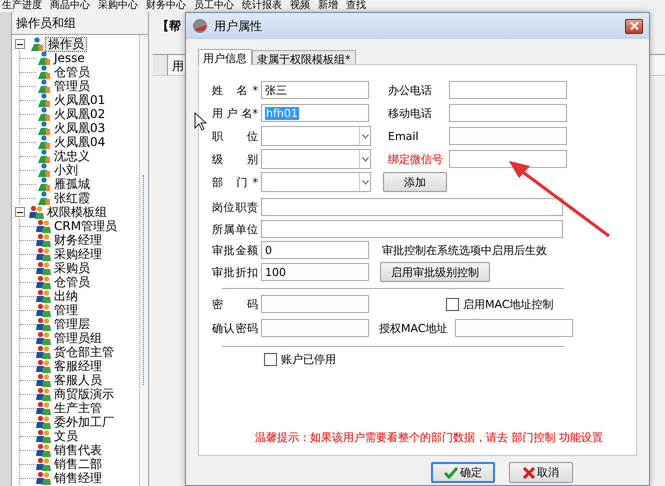  Describe the element at coordinates (464, 250) in the screenshot. I see `note-text: 审批控制在系统选项中启用后生效` at that location.